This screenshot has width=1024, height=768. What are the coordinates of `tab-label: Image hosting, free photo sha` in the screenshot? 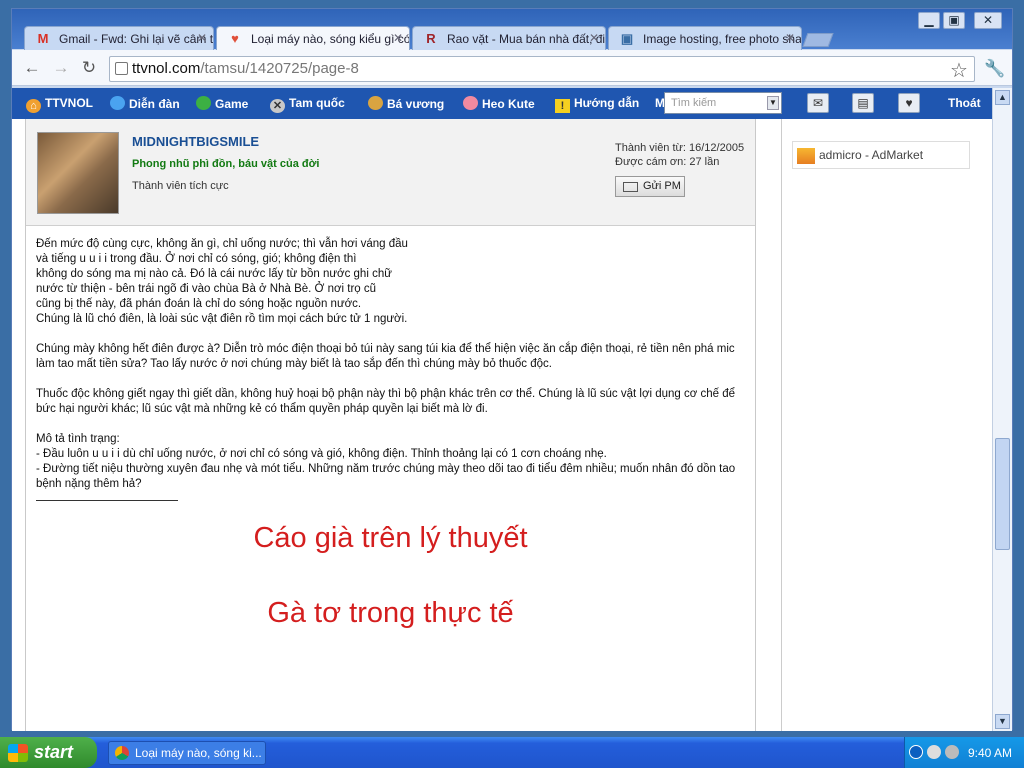 It's located at (722, 39).